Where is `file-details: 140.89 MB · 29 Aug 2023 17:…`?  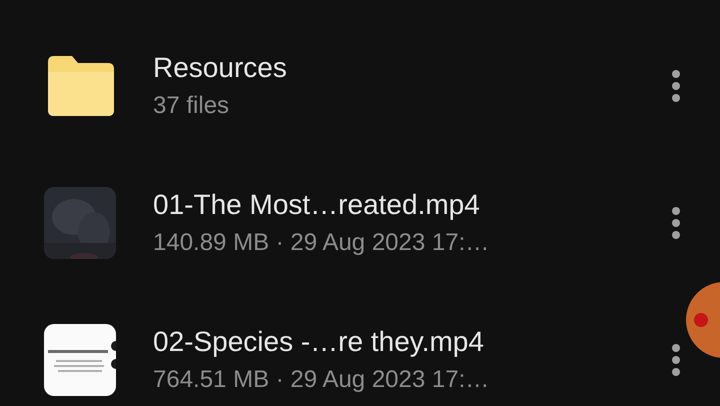 file-details: 140.89 MB · 29 Aug 2023 17:… is located at coordinates (321, 243).